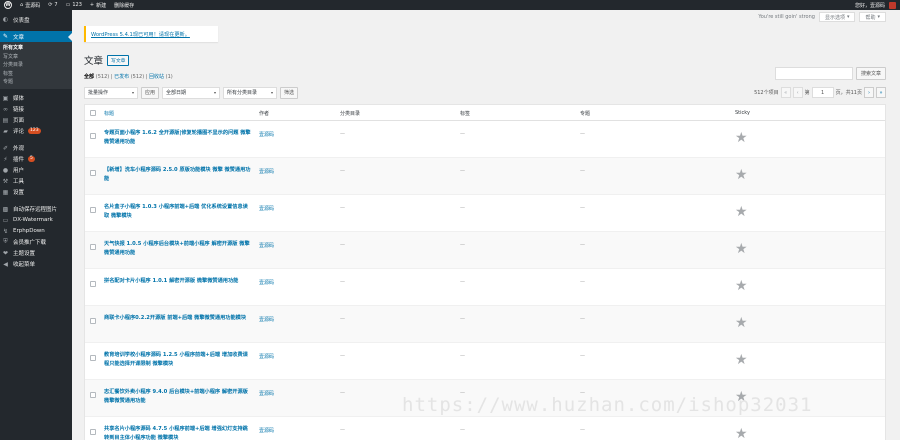  I want to click on search-input, so click(813, 73).